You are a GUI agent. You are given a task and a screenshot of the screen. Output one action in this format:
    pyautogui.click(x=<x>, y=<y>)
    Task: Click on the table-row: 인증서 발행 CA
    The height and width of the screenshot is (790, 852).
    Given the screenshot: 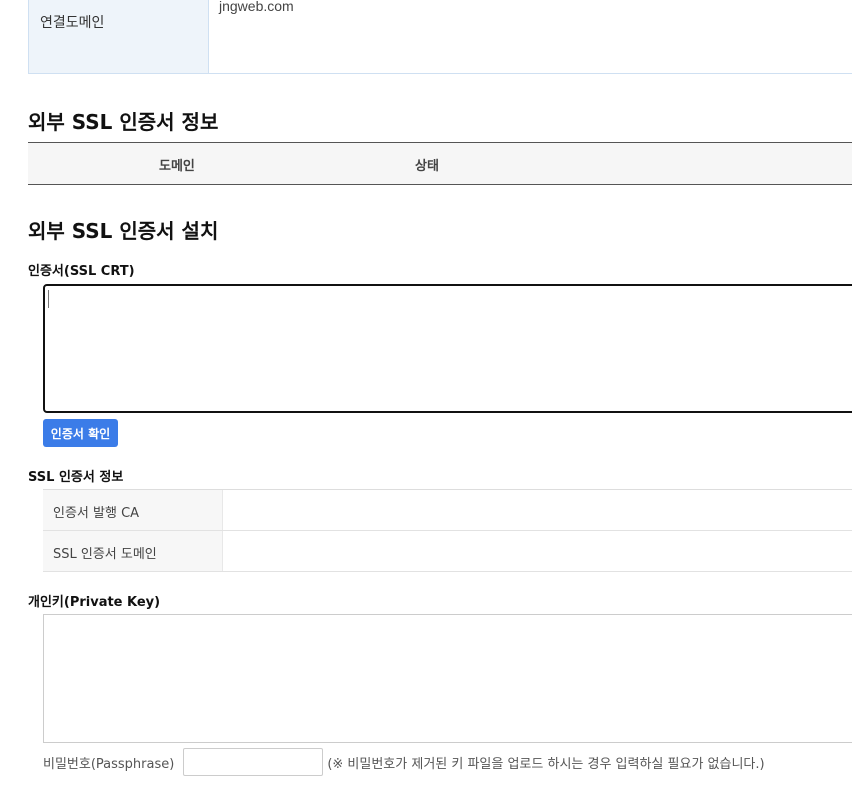 What is the action you would take?
    pyautogui.click(x=447, y=510)
    